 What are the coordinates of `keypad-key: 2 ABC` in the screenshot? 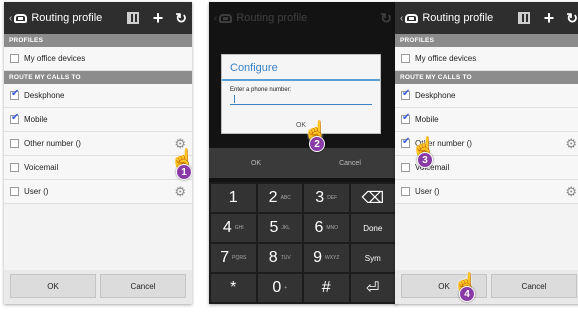 It's located at (279, 198).